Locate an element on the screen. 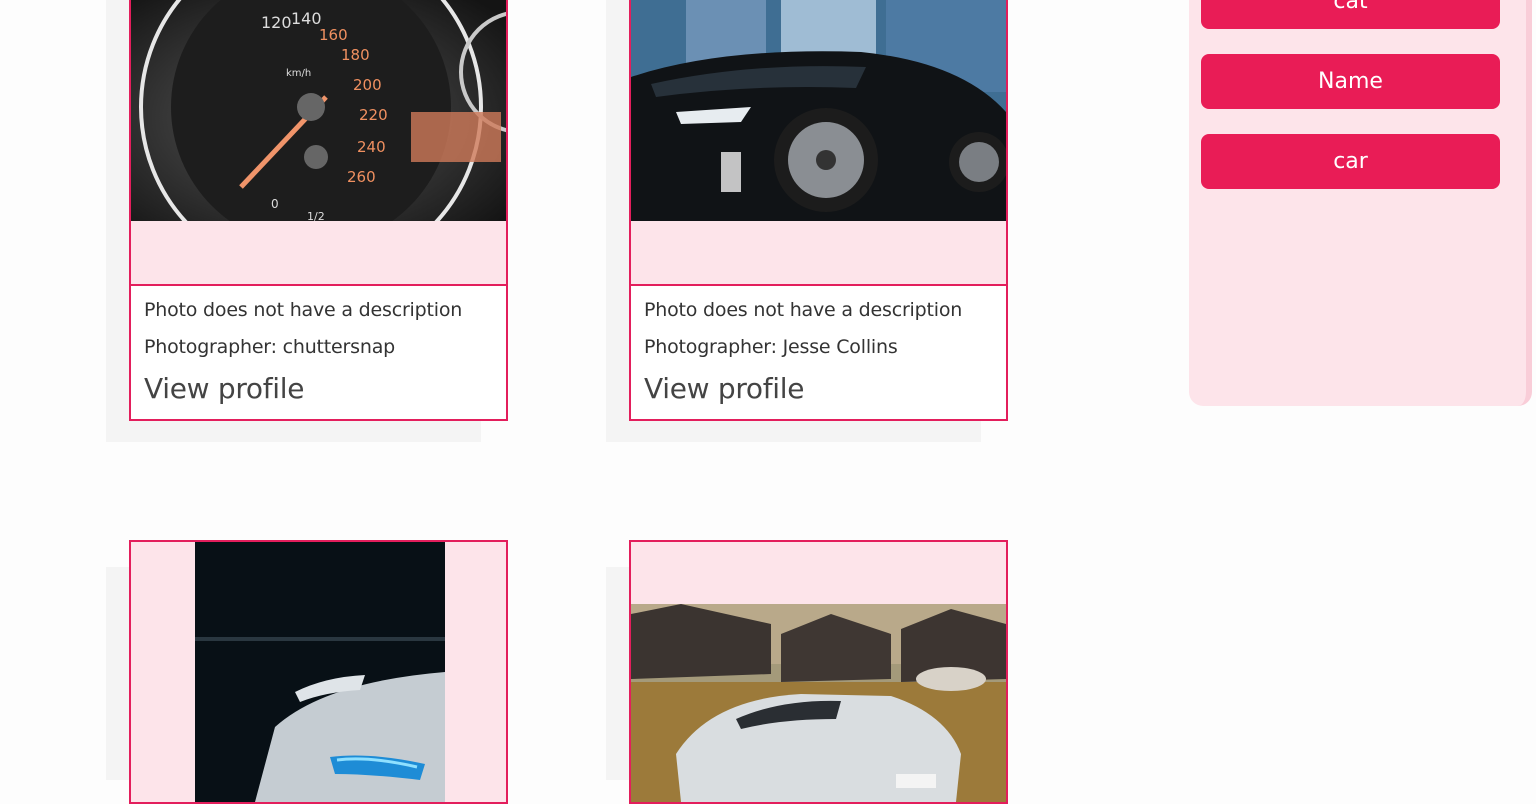  white-car-headlight-photo is located at coordinates (320, 672).